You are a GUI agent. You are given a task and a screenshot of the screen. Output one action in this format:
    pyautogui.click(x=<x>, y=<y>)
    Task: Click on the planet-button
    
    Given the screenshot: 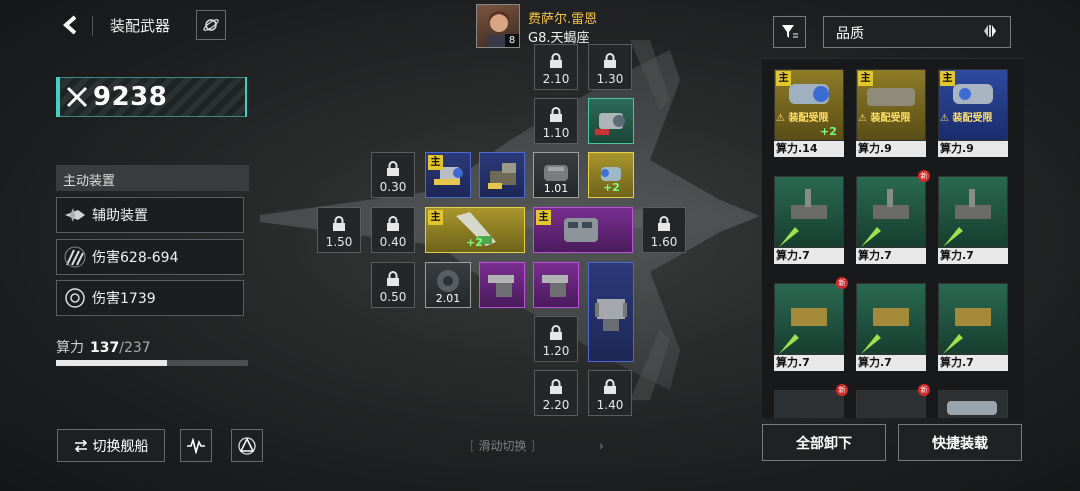 What is the action you would take?
    pyautogui.click(x=211, y=25)
    